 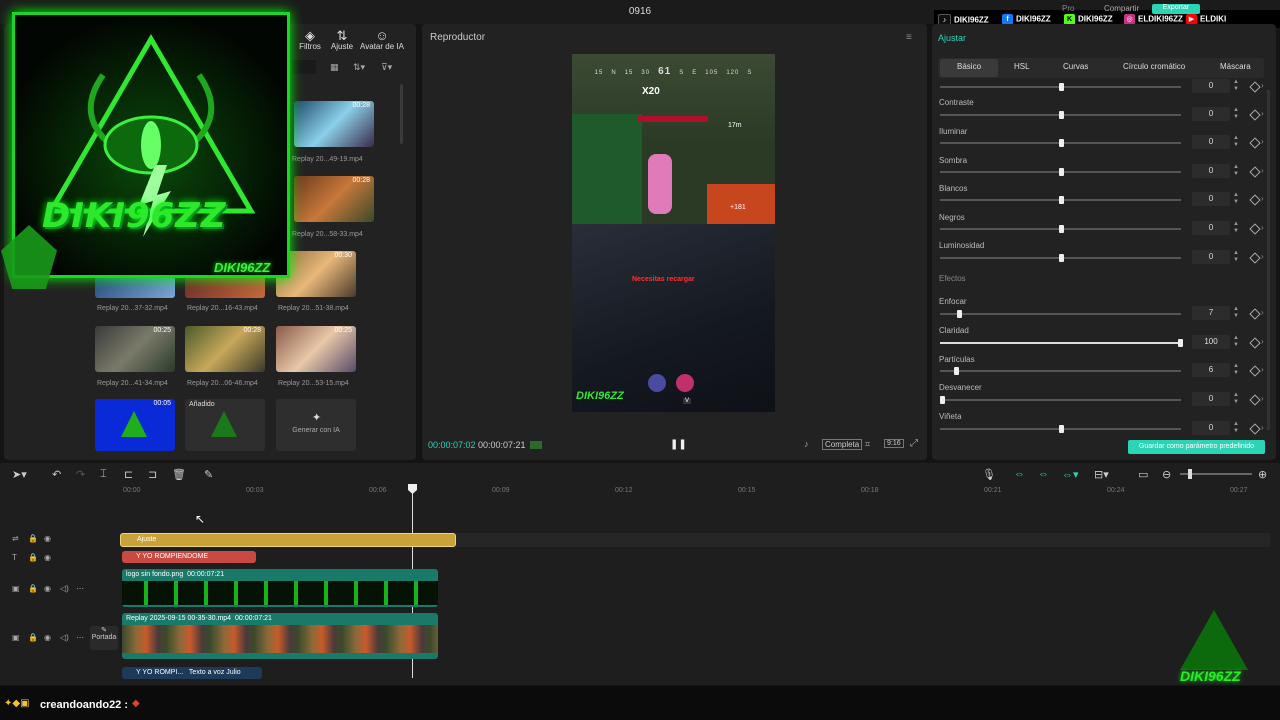 I want to click on media-scrollbar, so click(x=401, y=114).